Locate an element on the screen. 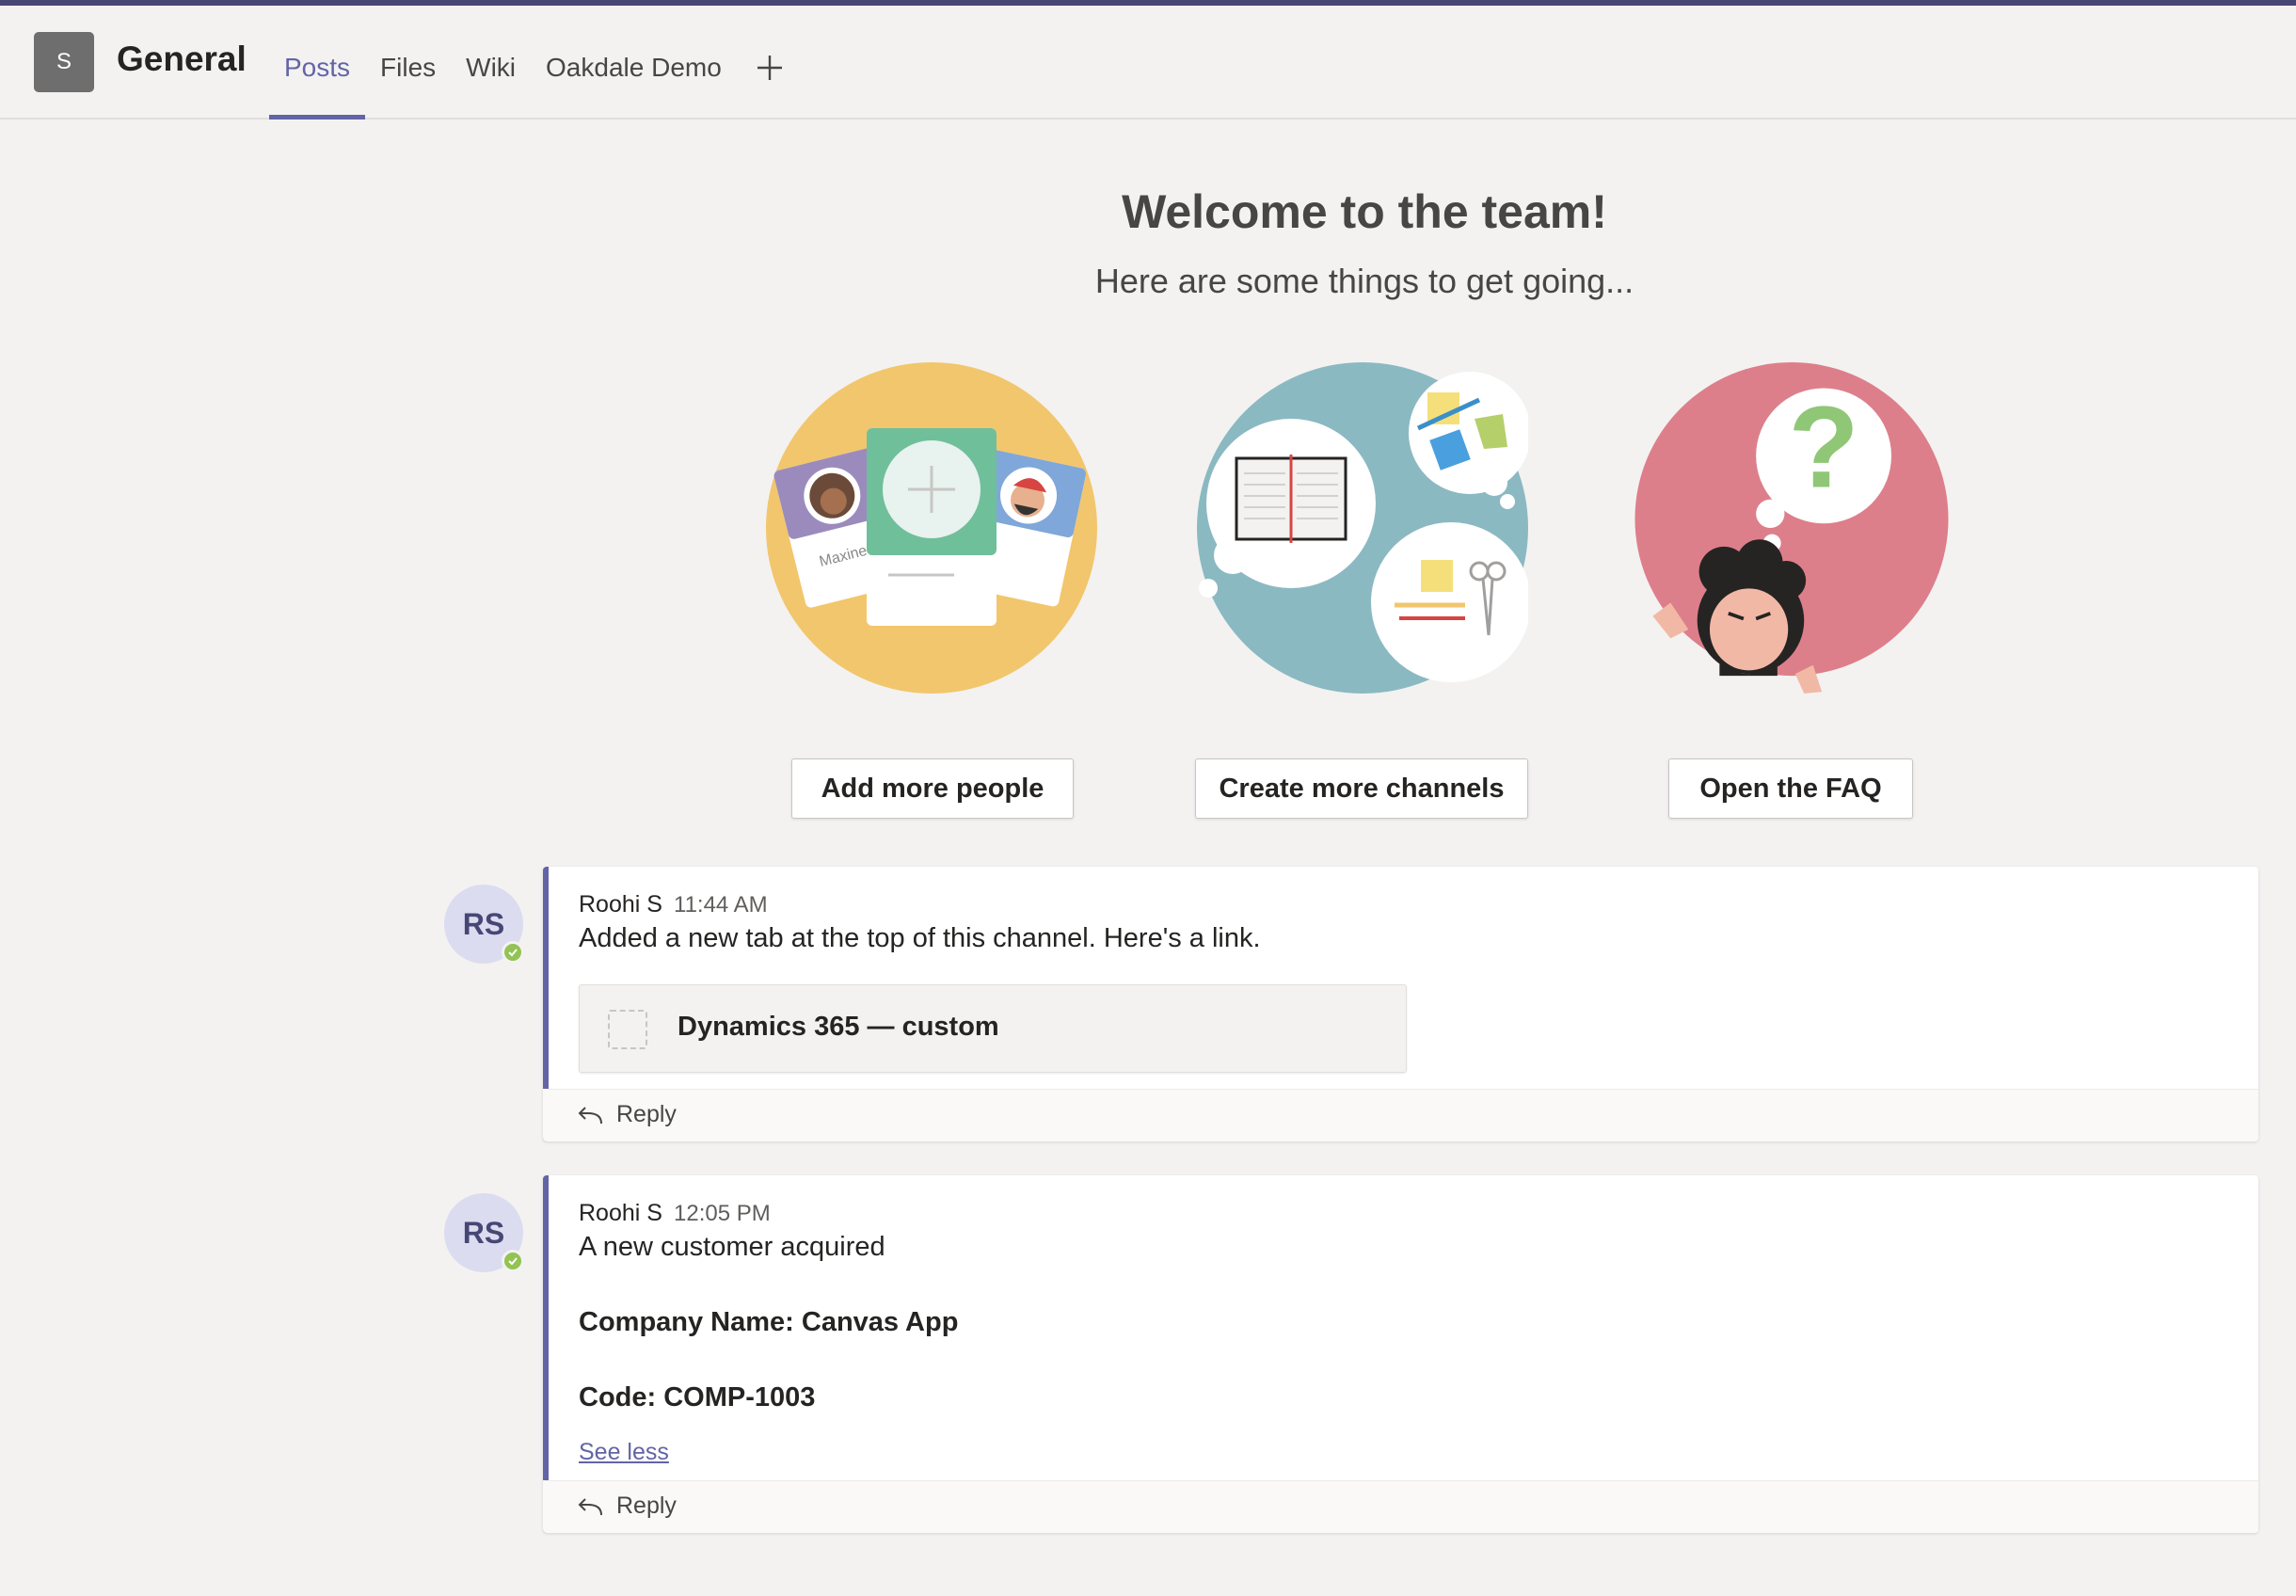 The width and height of the screenshot is (2296, 1596). channels-illustration is located at coordinates (1362, 528).